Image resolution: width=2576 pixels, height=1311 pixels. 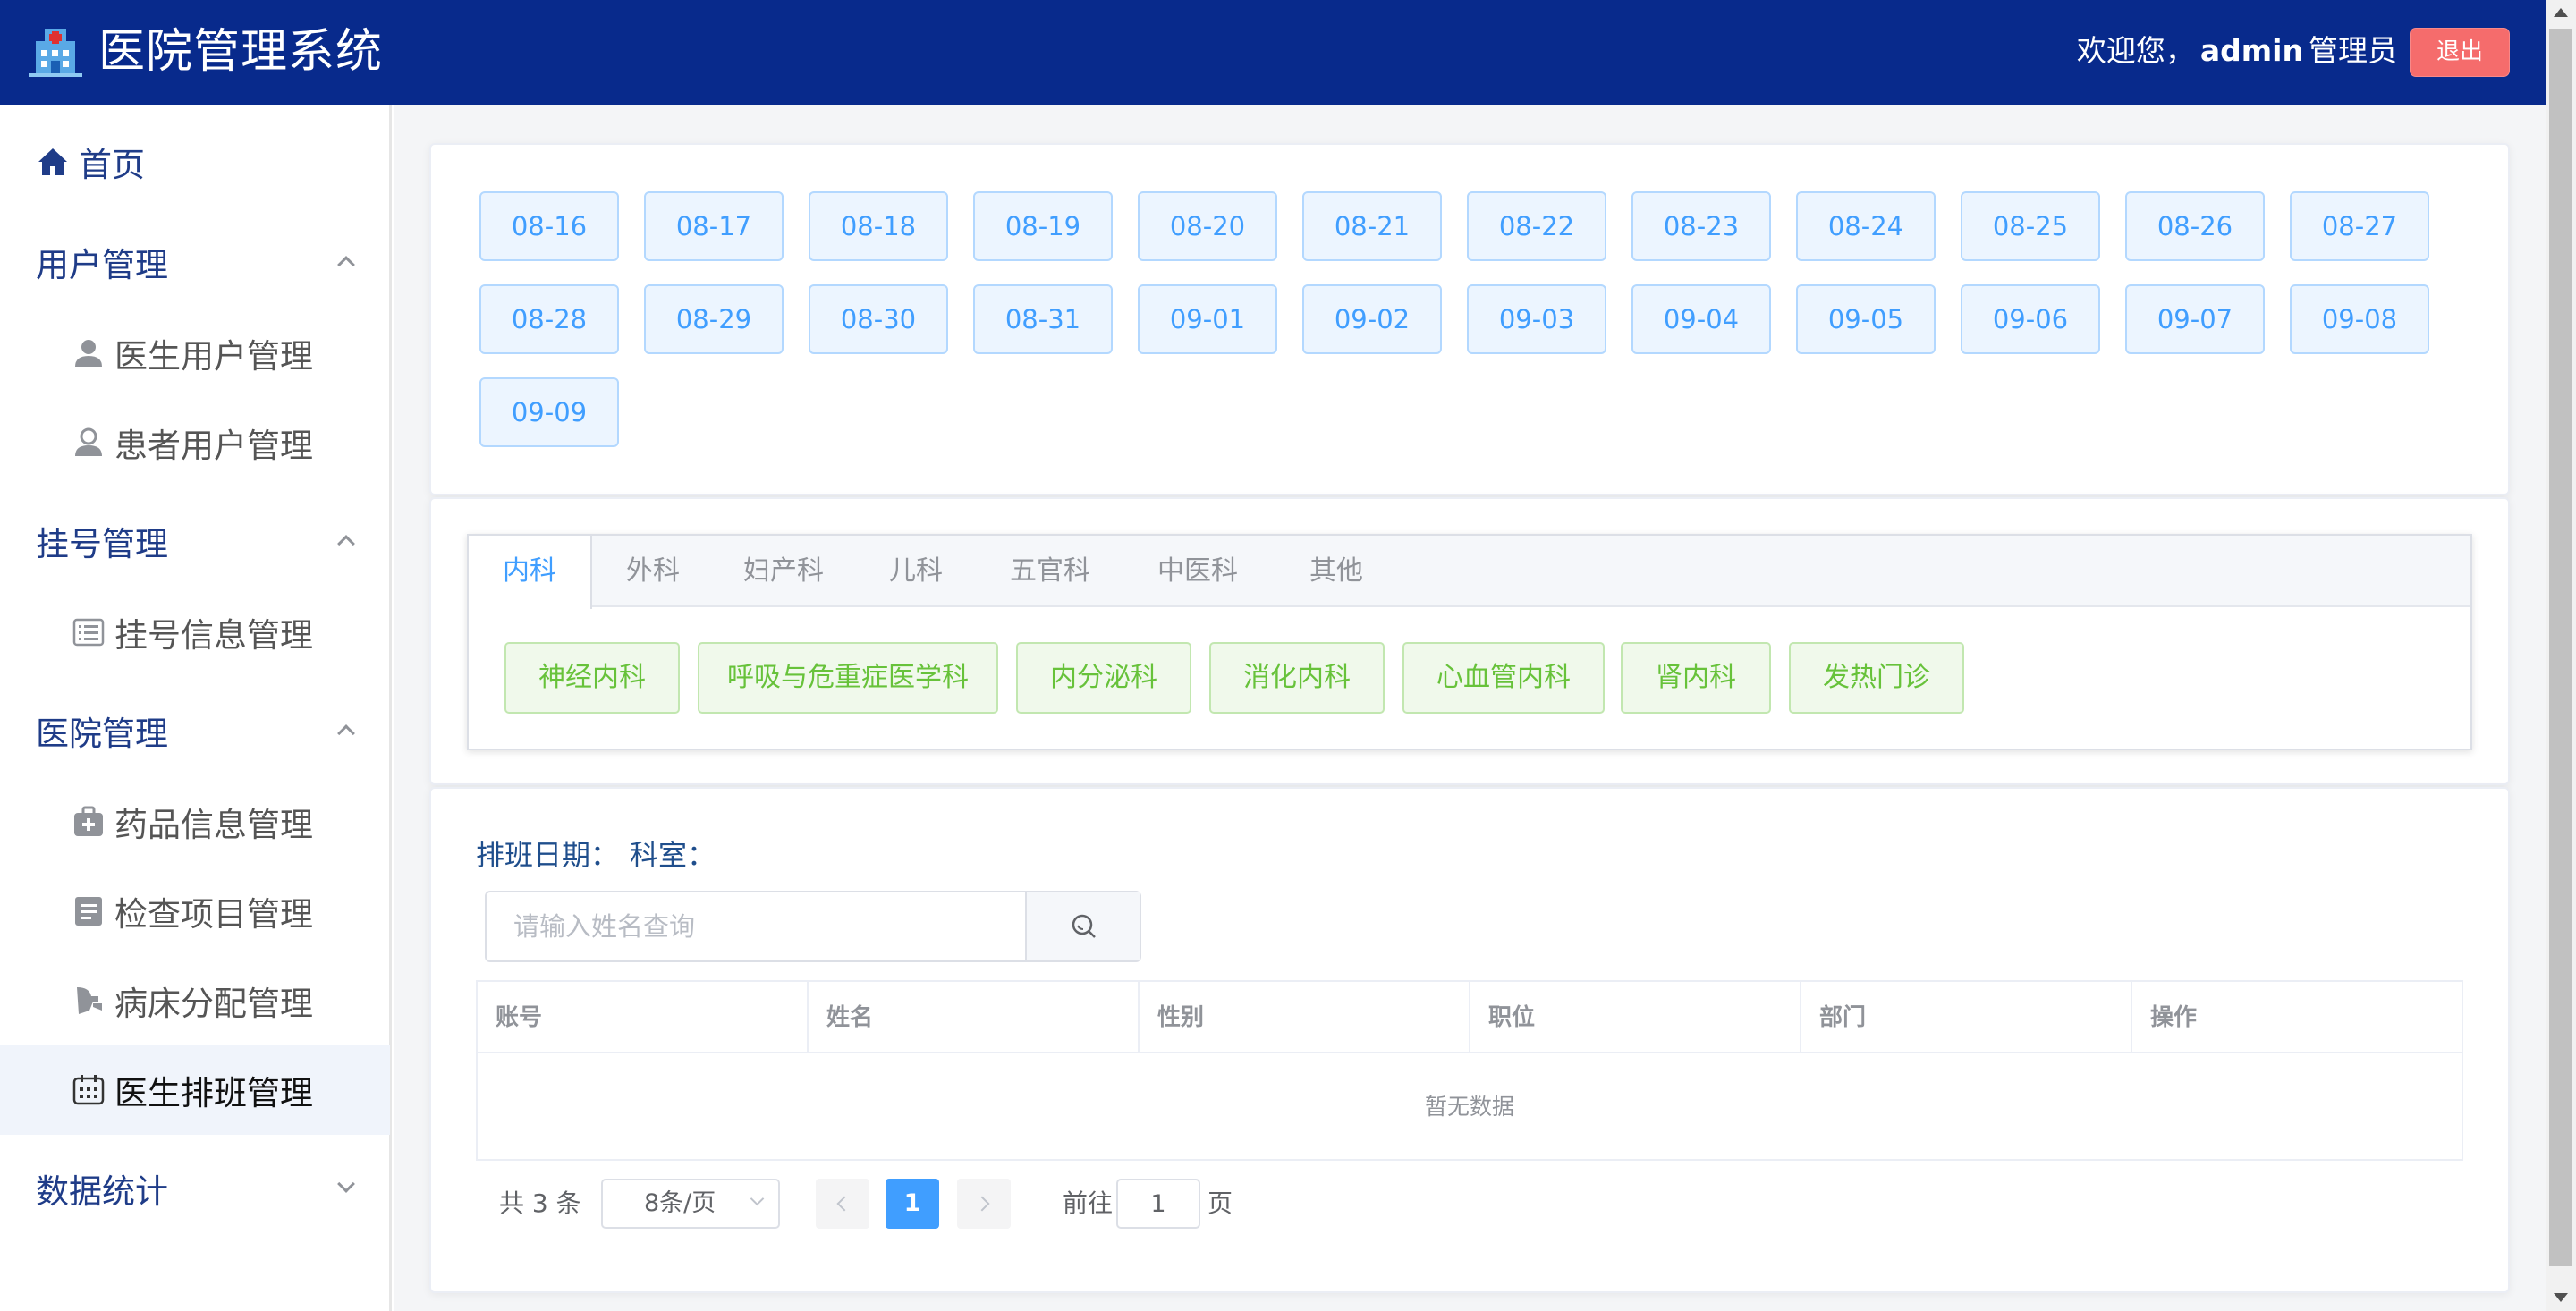 I want to click on goto-page-input, so click(x=1158, y=1204).